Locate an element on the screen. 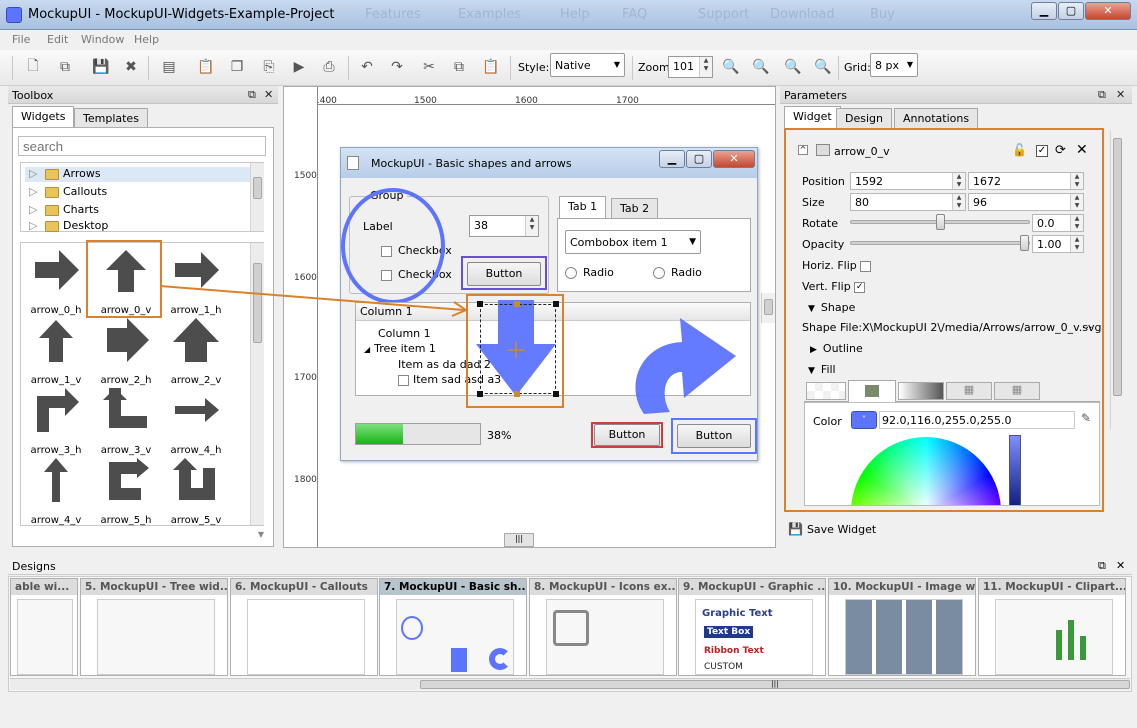 This screenshot has width=1137, height=728. mockup-close-button: ✕ is located at coordinates (734, 159).